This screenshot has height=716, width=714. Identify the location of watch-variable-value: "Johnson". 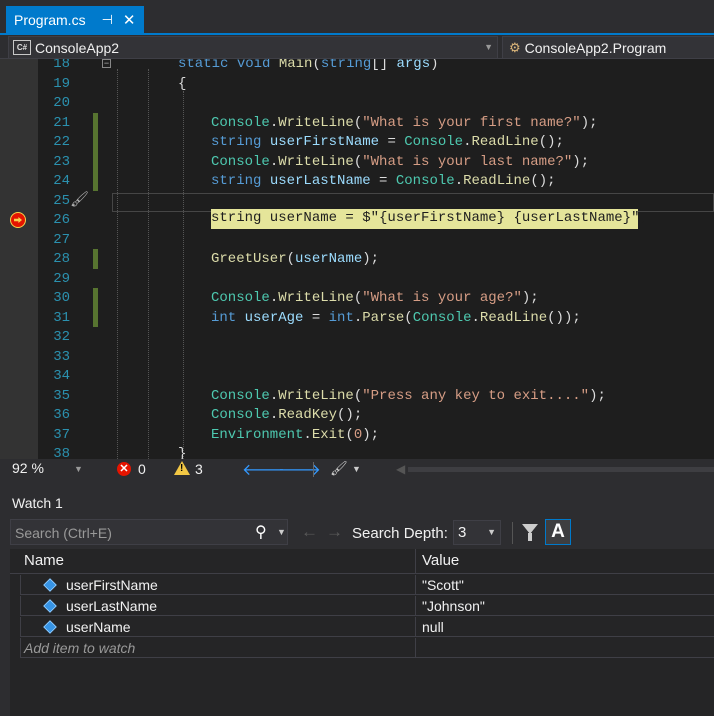
(453, 606).